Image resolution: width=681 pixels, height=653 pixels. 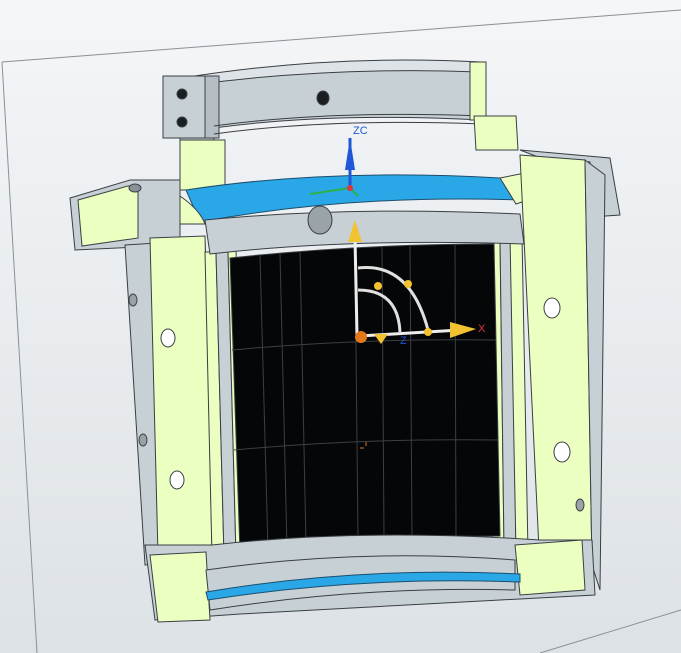 I want to click on work-plane-outline-left, so click(x=19, y=357).